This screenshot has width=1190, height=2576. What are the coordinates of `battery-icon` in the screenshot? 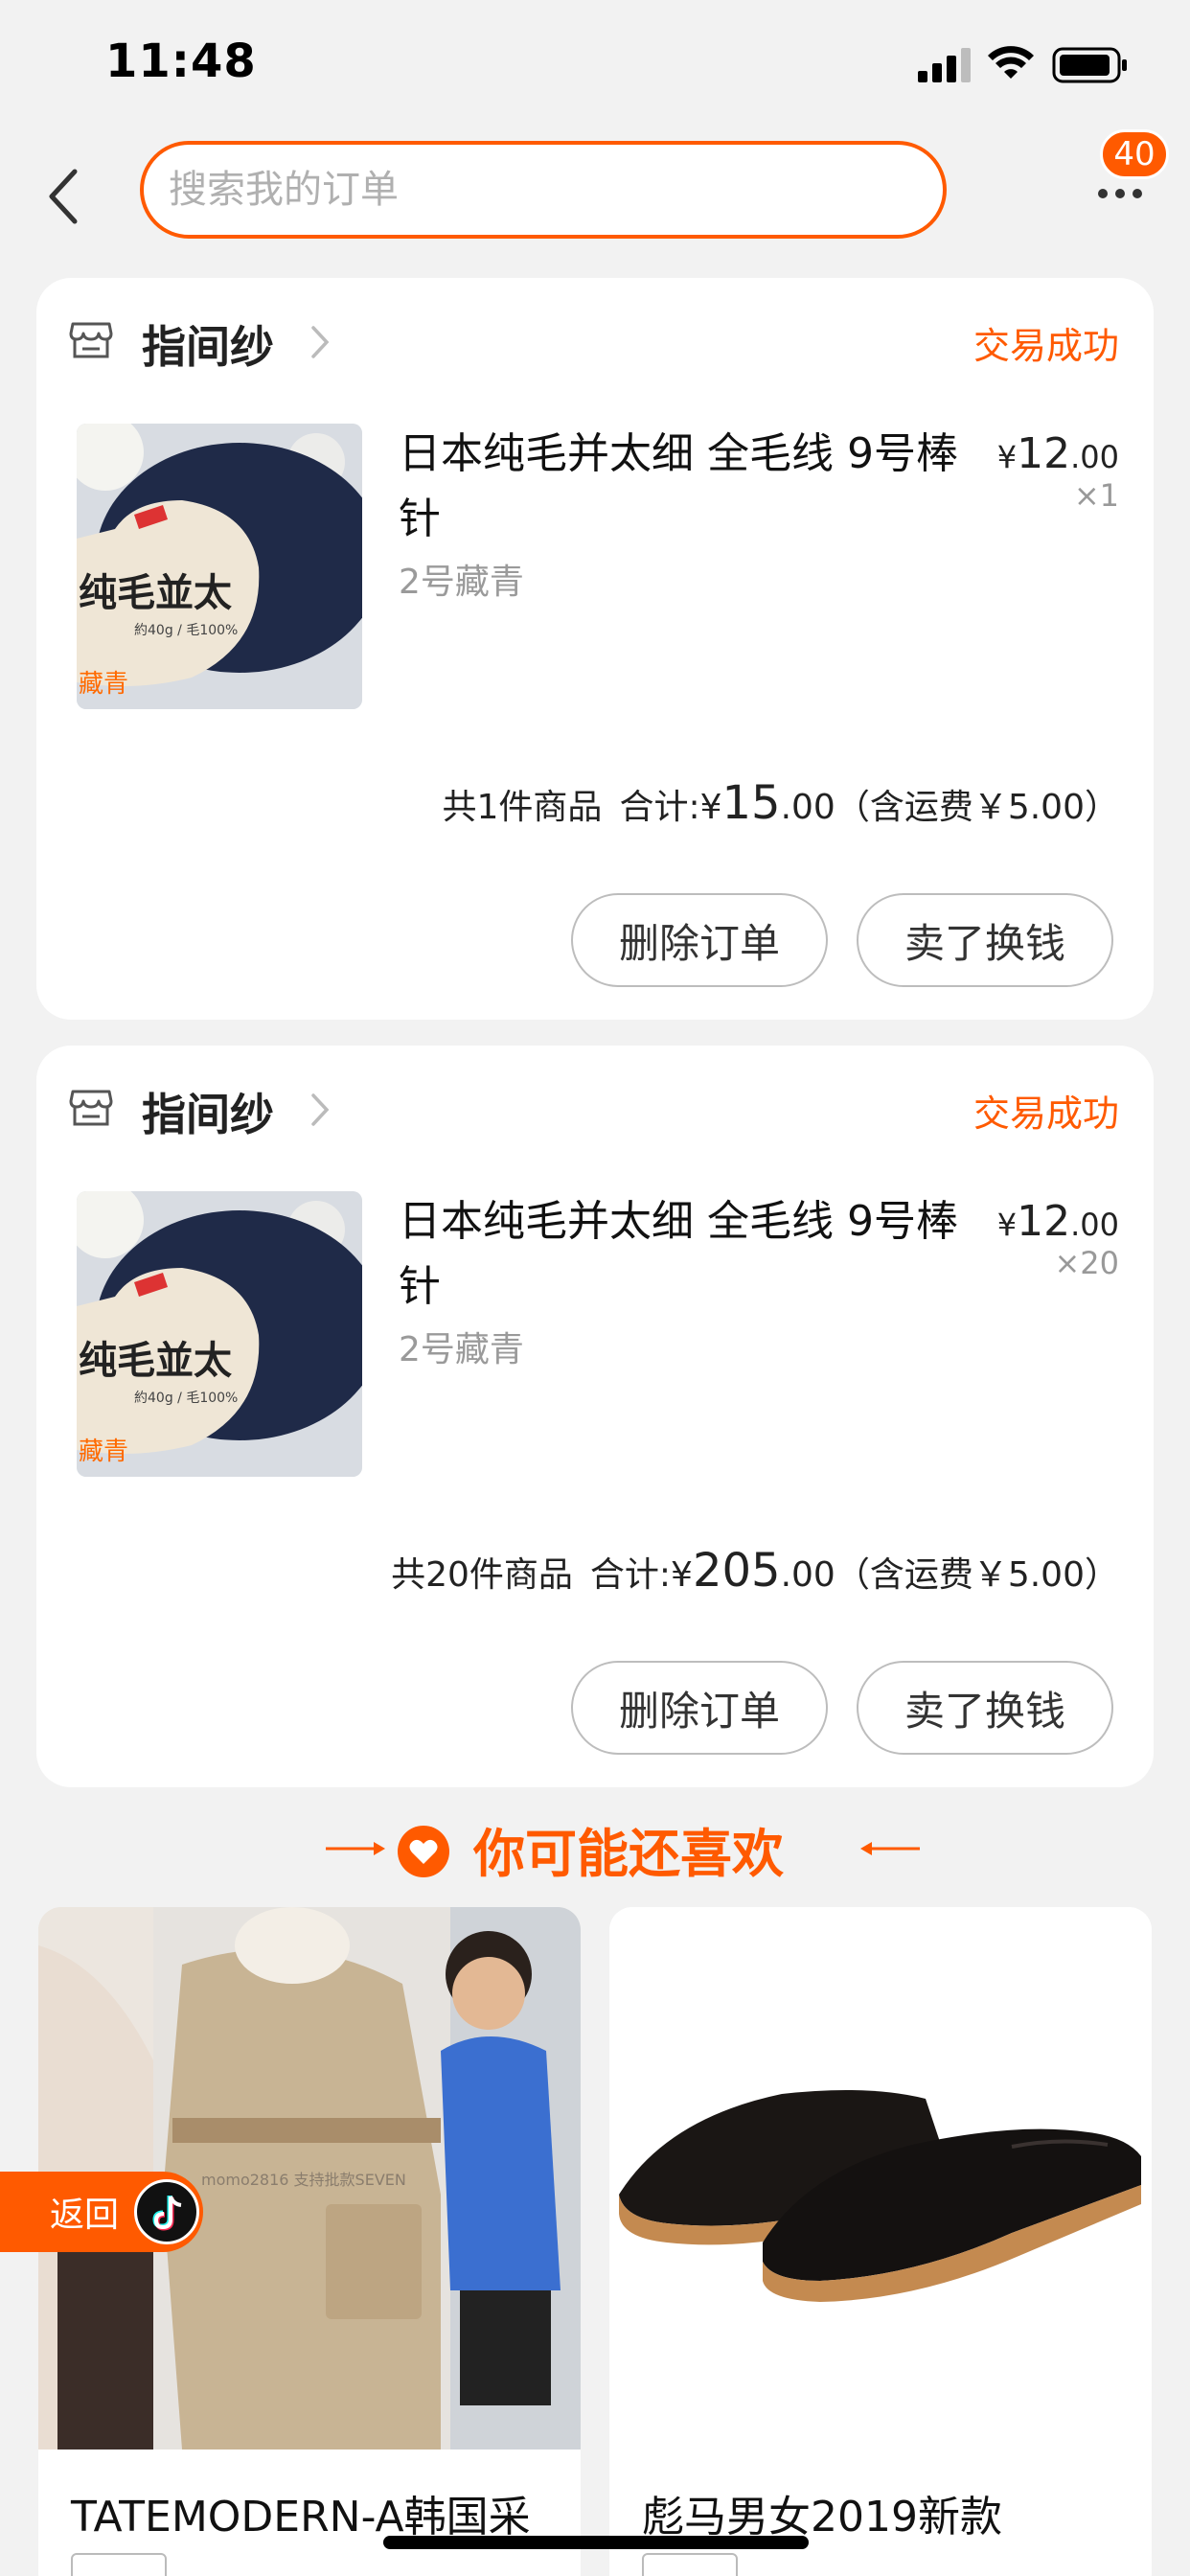 It's located at (1090, 65).